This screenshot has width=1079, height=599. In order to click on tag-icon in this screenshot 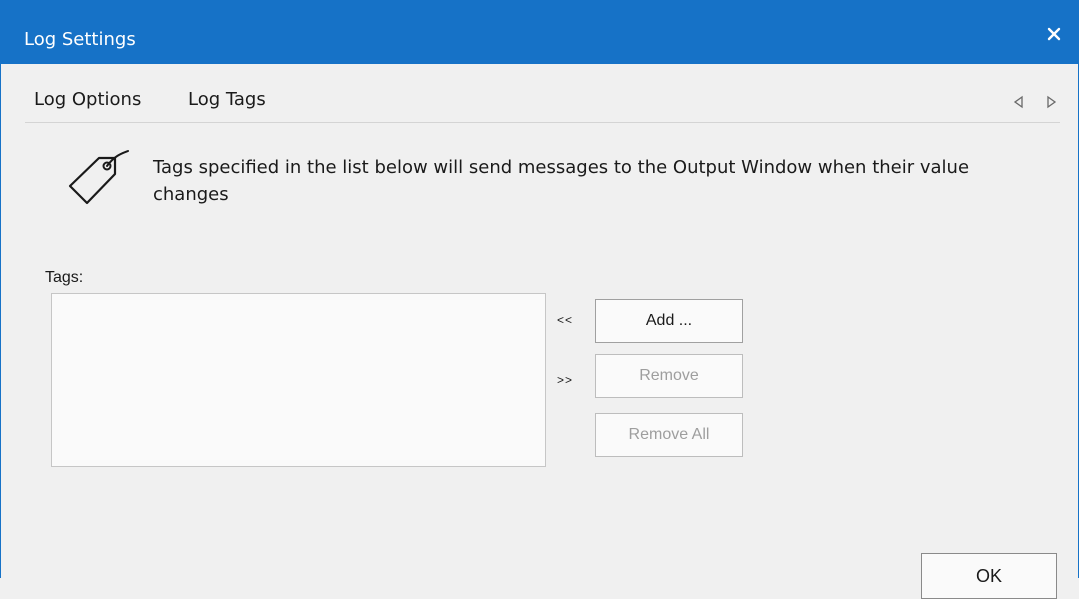, I will do `click(98, 177)`.